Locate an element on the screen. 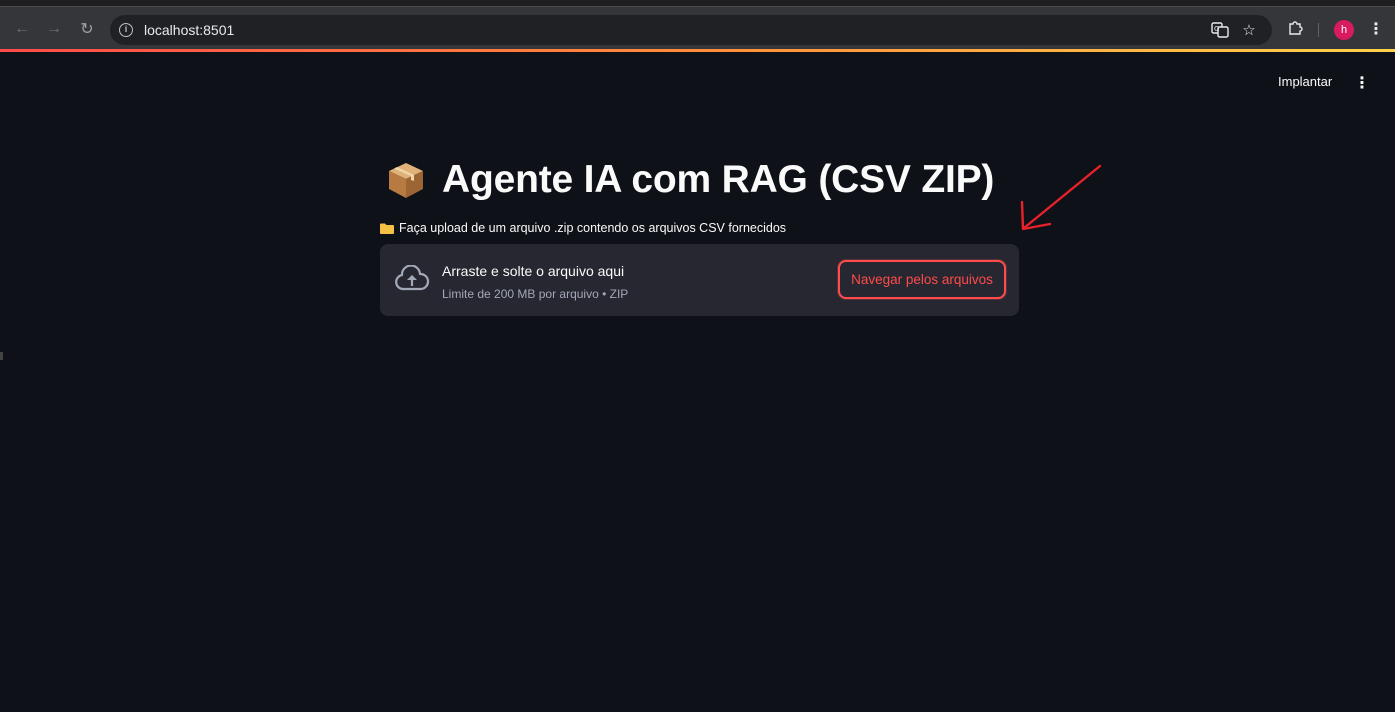  translate-icon-graphic: G is located at coordinates (1220, 30).